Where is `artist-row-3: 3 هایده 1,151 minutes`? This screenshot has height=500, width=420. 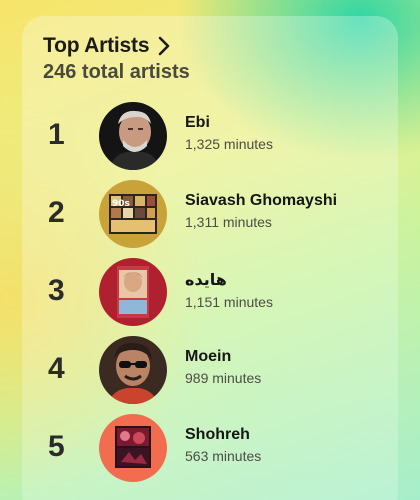
artist-row-3: 3 هایده 1,151 minutes is located at coordinates (210, 293).